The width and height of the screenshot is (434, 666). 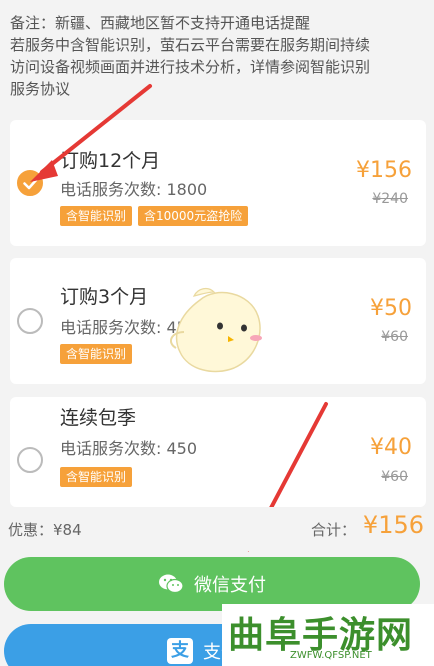 What do you see at coordinates (328, 635) in the screenshot?
I see `site-watermark: 曲阜手游网 ZWFW.QFSP.NET` at bounding box center [328, 635].